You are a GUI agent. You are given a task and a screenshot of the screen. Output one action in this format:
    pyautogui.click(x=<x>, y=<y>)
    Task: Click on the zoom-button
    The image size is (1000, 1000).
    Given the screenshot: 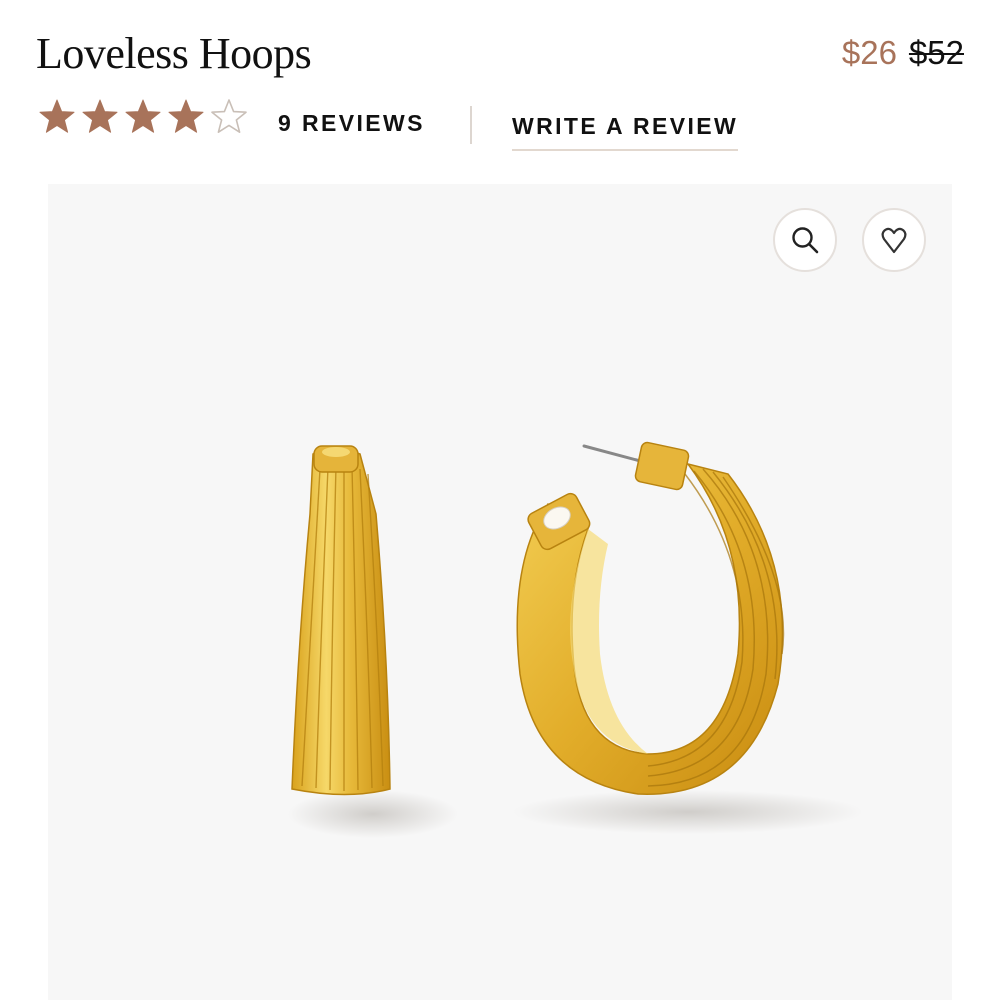 What is the action you would take?
    pyautogui.click(x=805, y=240)
    